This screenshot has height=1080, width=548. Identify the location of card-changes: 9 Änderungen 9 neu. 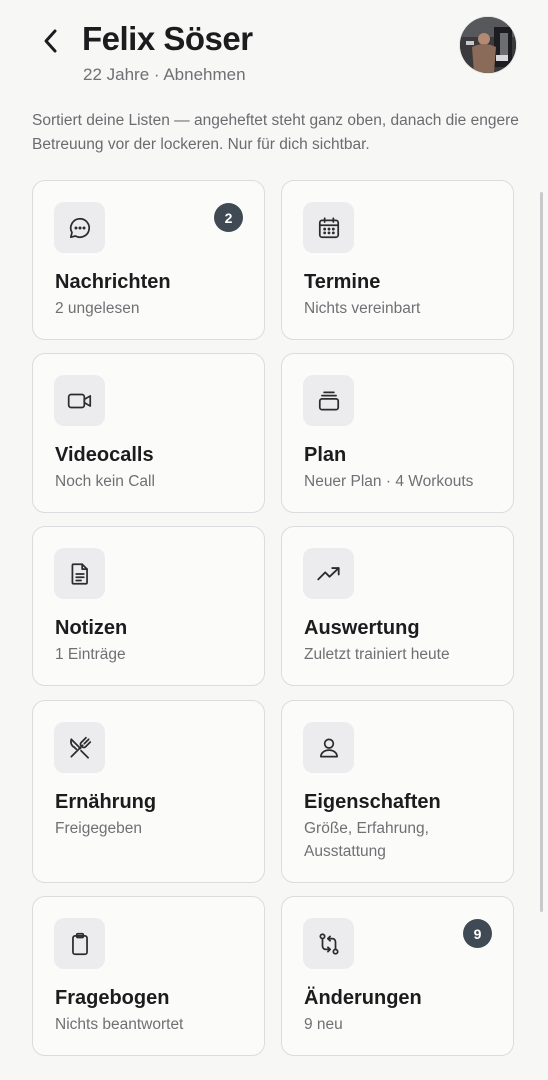
(397, 976).